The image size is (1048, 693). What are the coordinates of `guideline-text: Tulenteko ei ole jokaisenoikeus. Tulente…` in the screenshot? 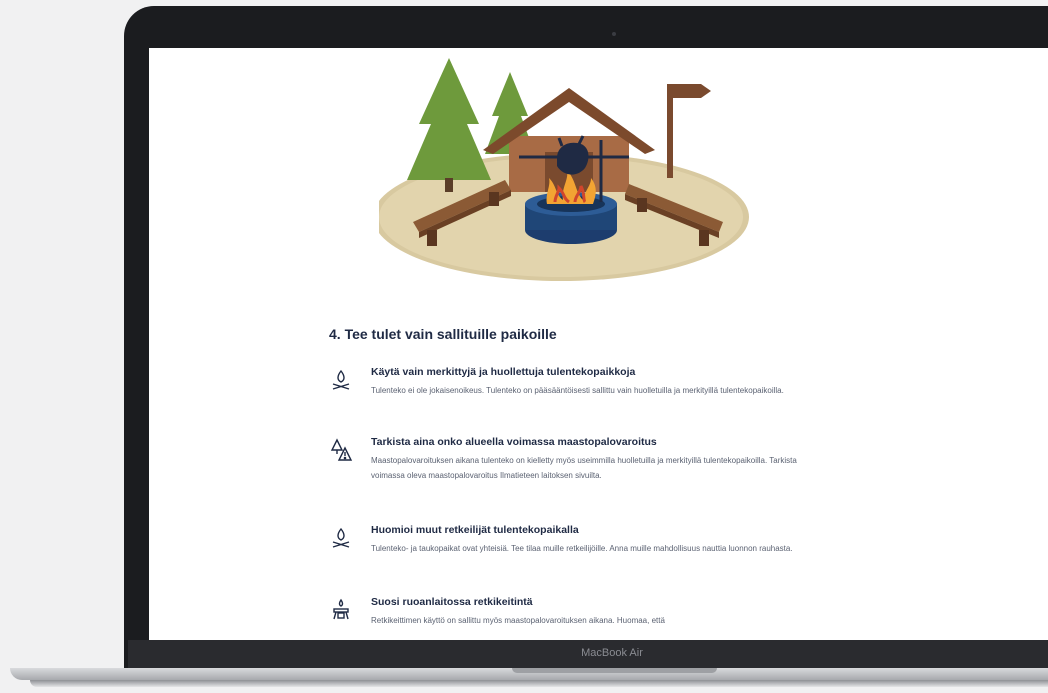 It's located at (577, 390).